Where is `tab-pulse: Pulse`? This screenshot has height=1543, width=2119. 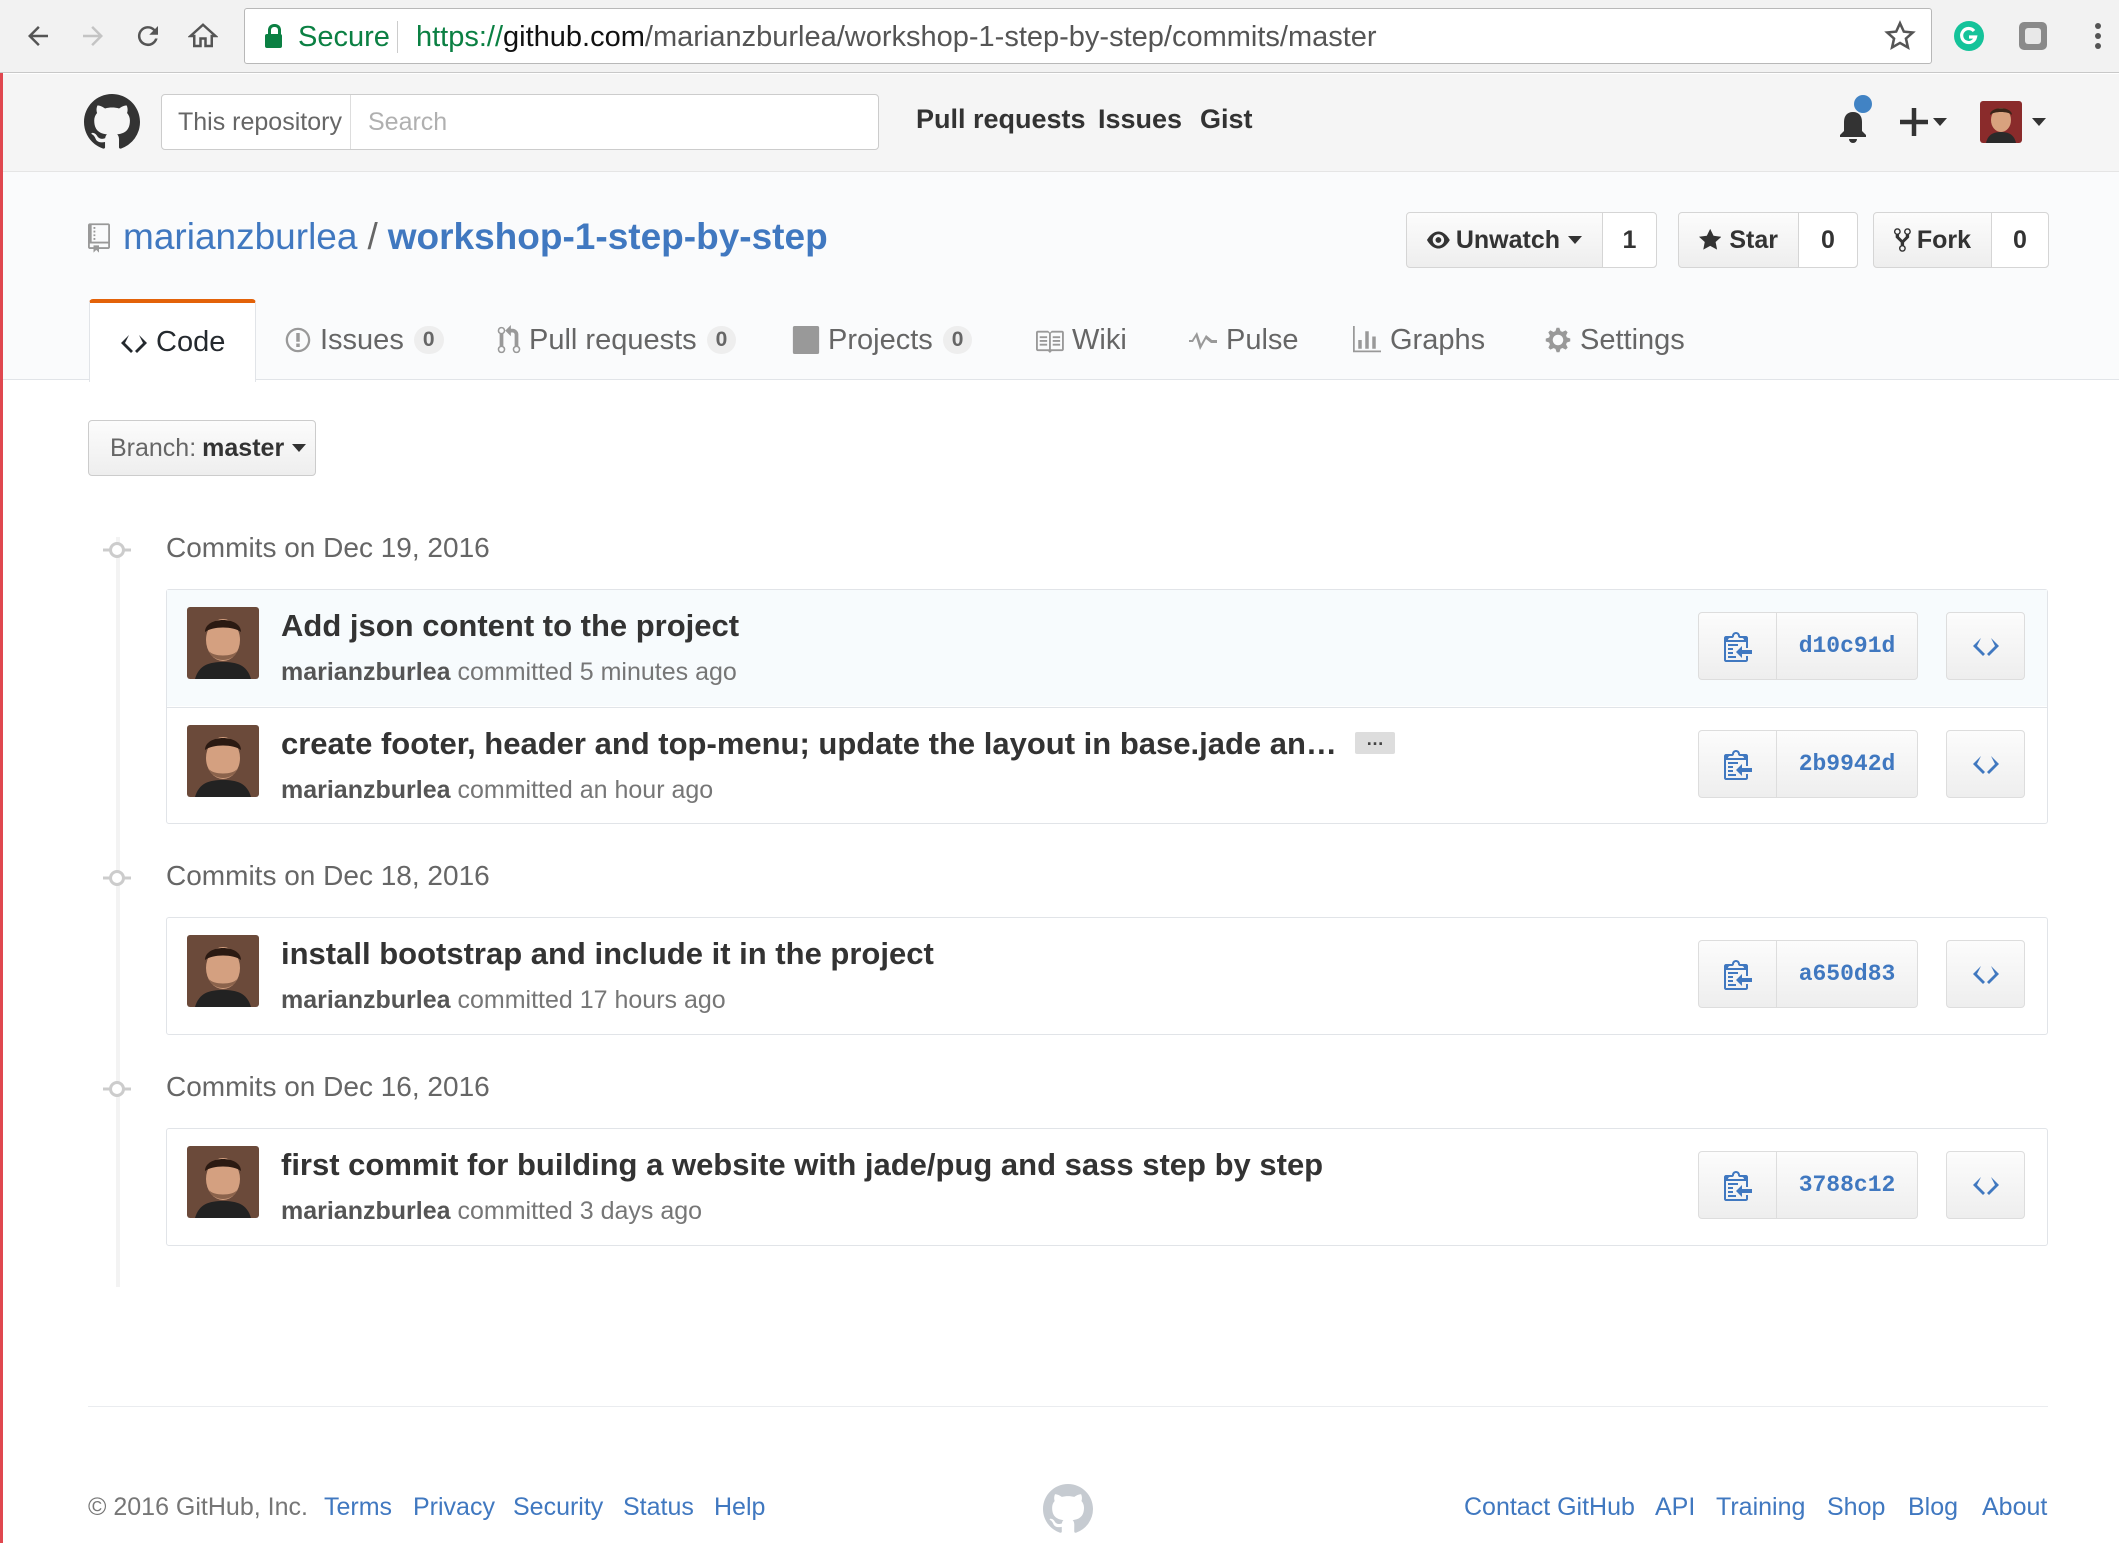 tab-pulse: Pulse is located at coordinates (1243, 340).